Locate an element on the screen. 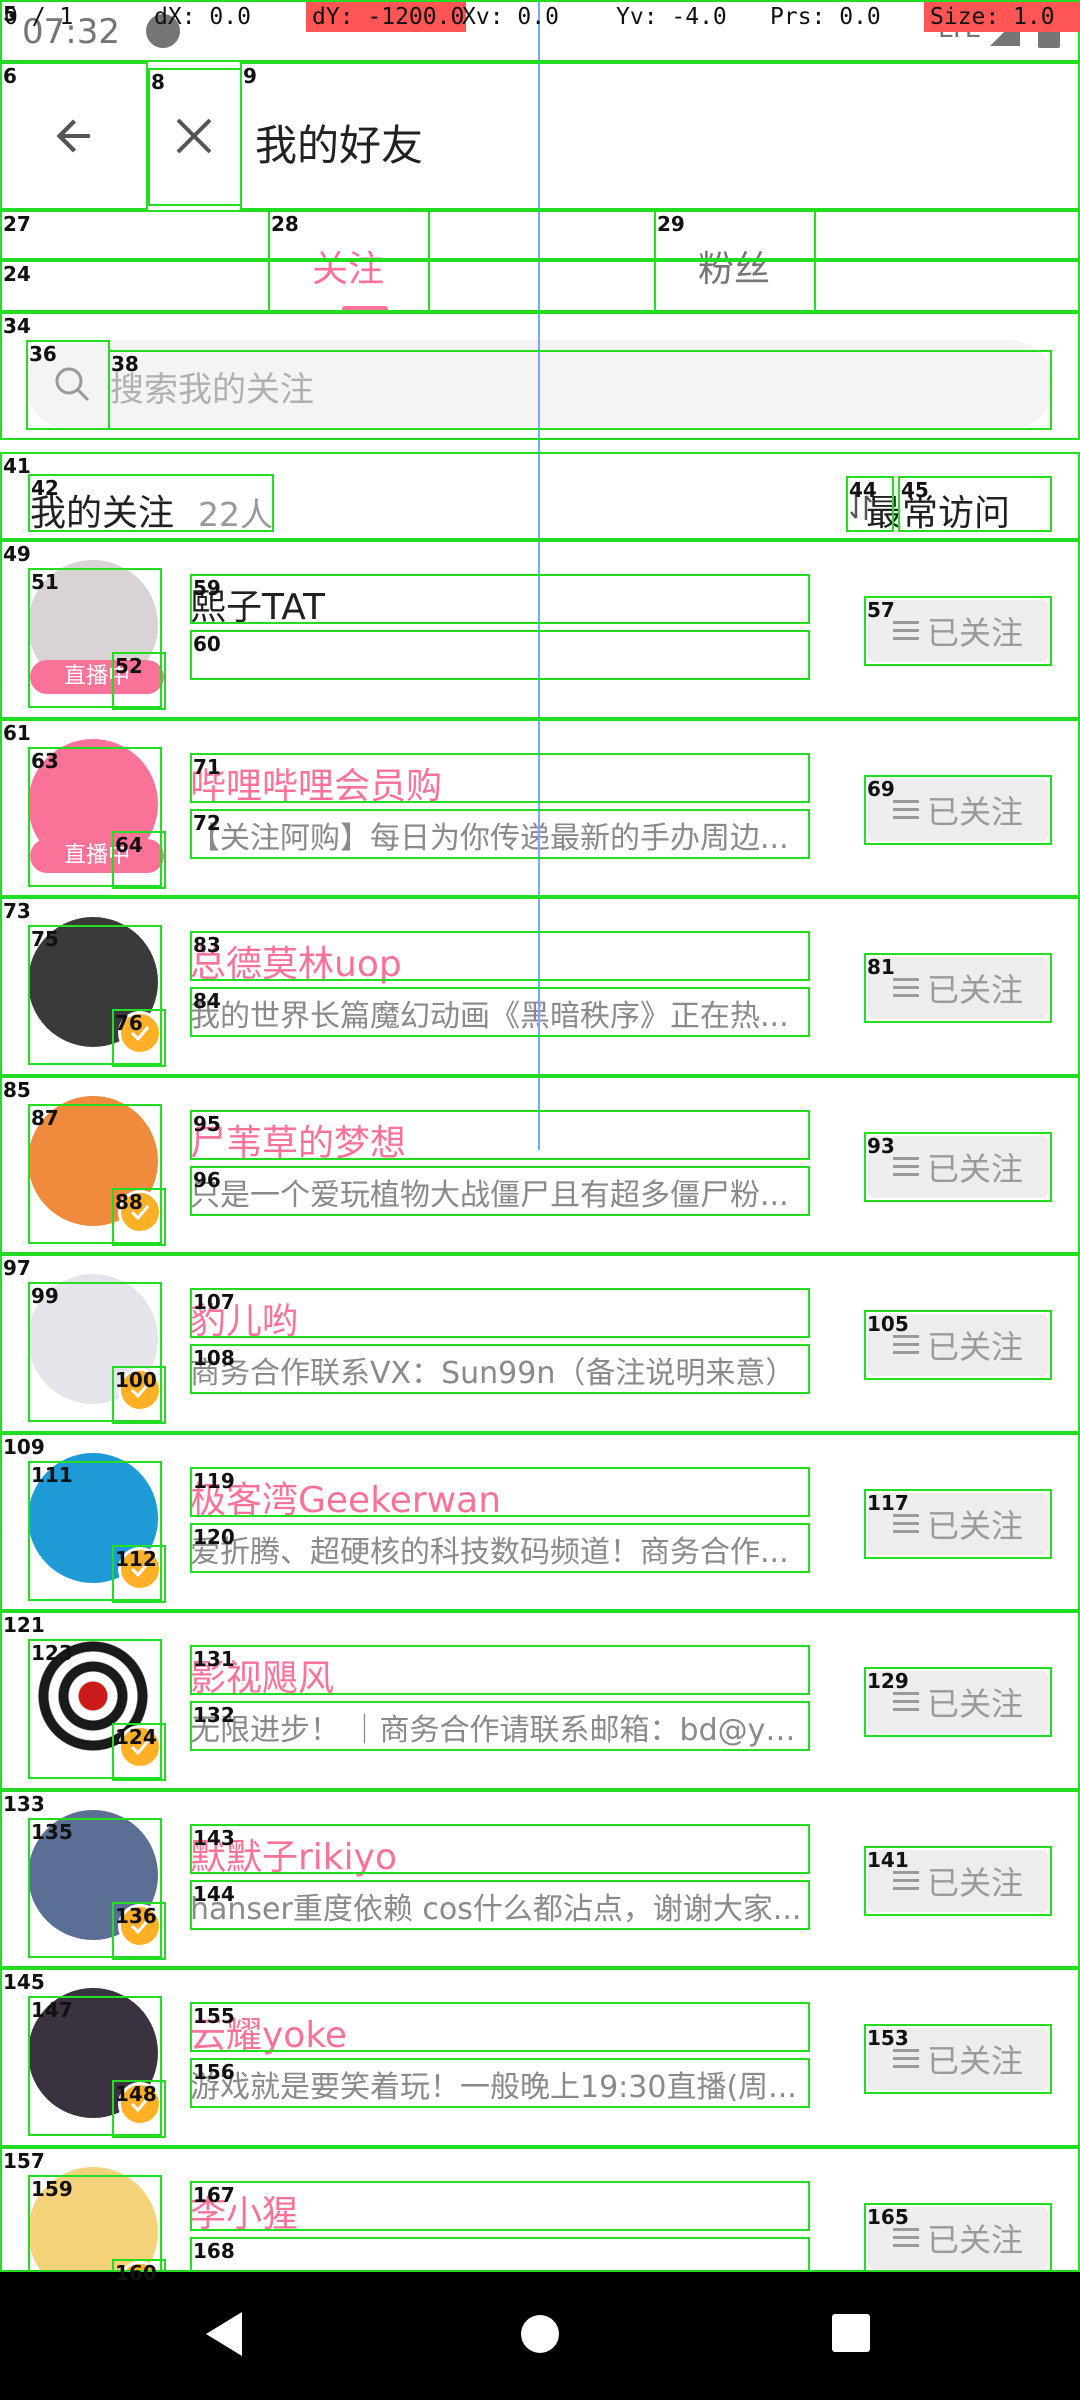  user-name: 默默子rikiyo is located at coordinates (293, 1857).